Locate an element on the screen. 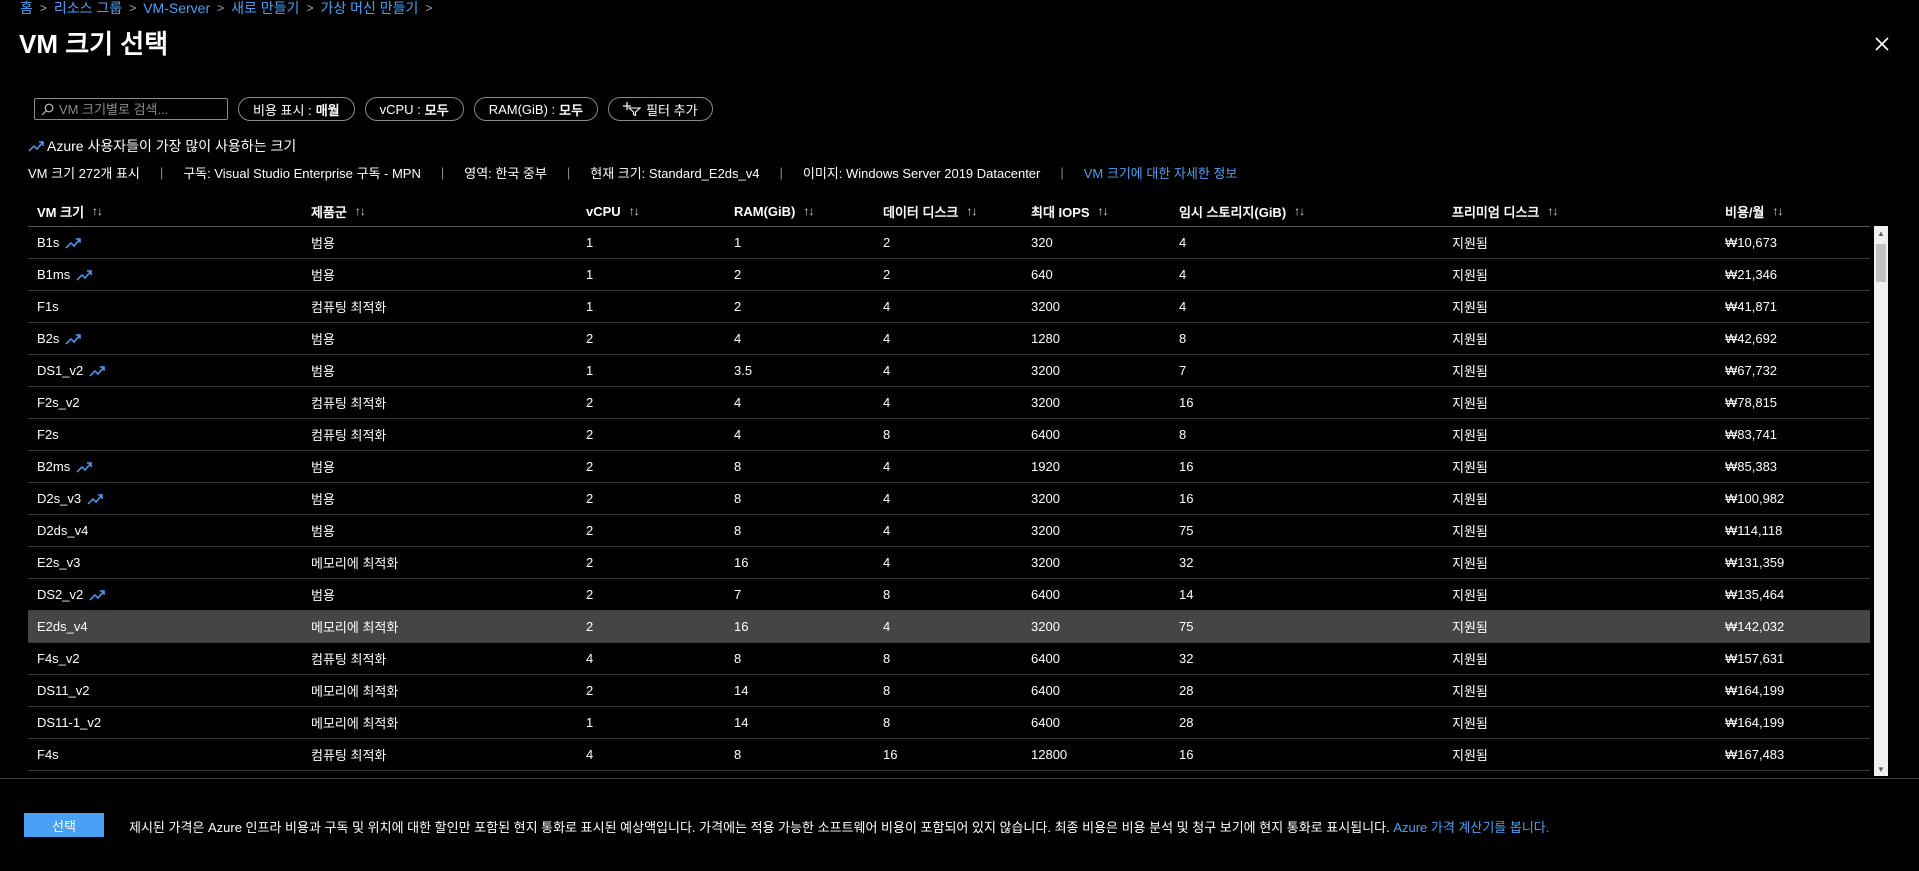 The width and height of the screenshot is (1919, 871). cell-cost: ₩167,483 is located at coordinates (1754, 754).